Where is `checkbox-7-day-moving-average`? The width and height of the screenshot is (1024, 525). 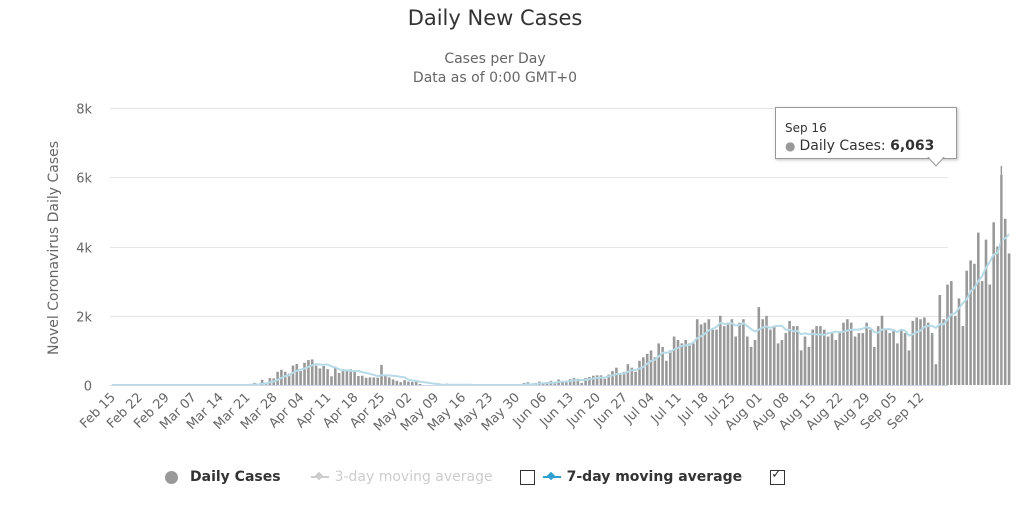
checkbox-7-day-moving-average is located at coordinates (778, 476).